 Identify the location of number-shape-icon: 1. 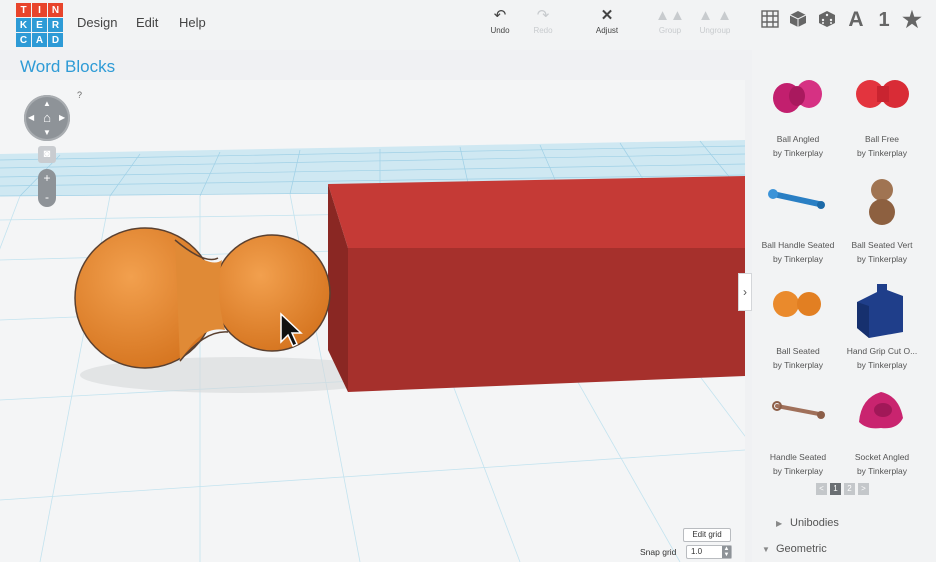
(884, 20).